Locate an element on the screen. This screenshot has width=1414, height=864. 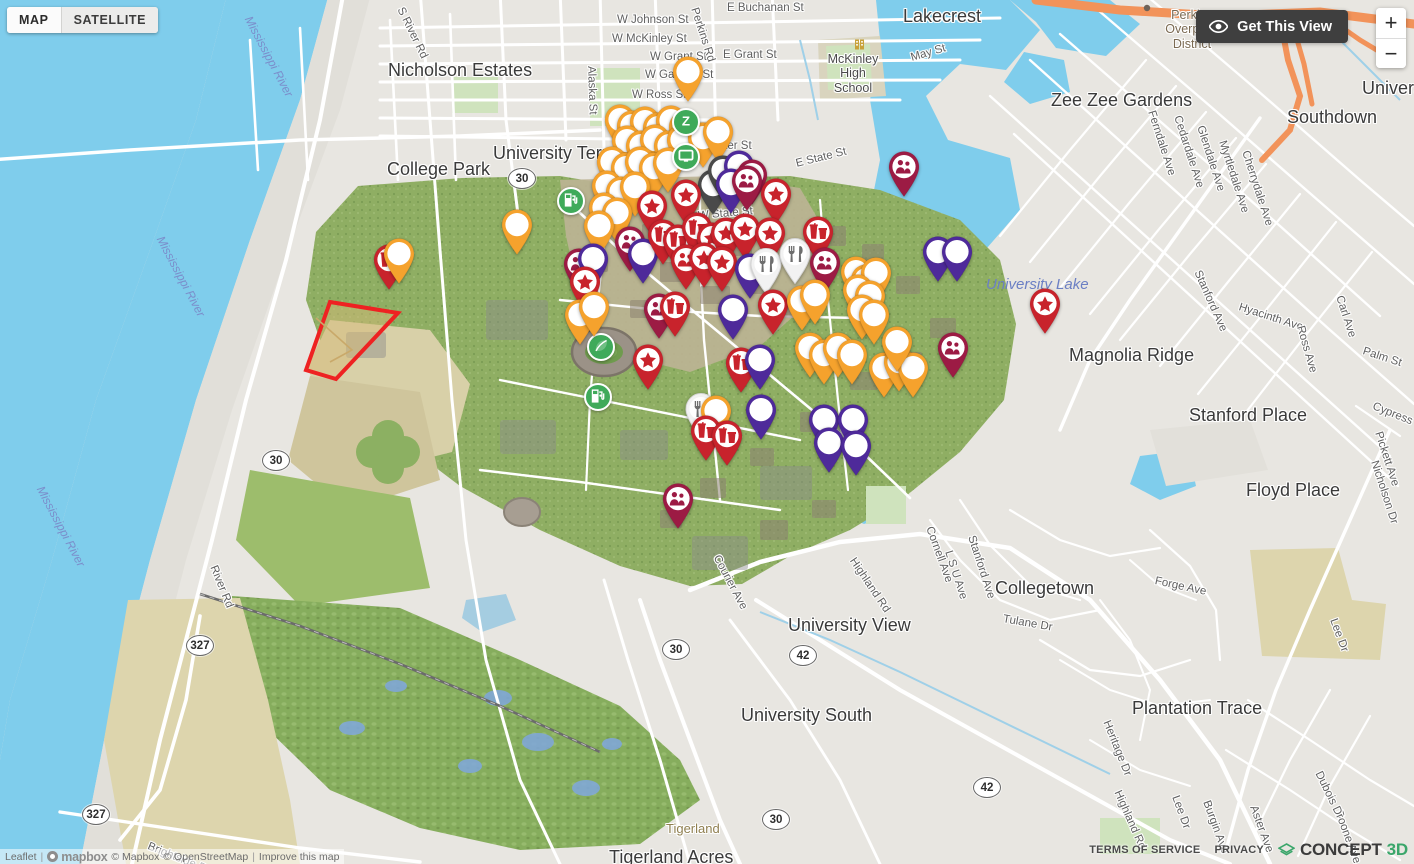
get-this-view-label: Get This View is located at coordinates (1284, 26).